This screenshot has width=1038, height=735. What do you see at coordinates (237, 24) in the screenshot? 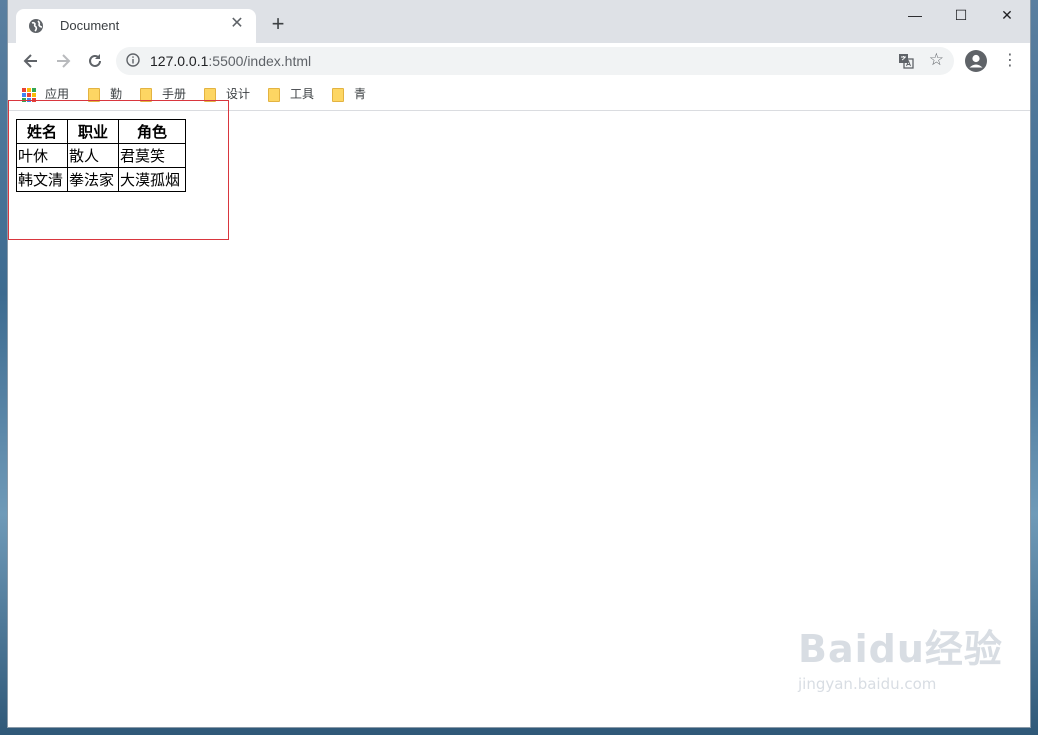
I see `close-tab-icon: ✕` at bounding box center [237, 24].